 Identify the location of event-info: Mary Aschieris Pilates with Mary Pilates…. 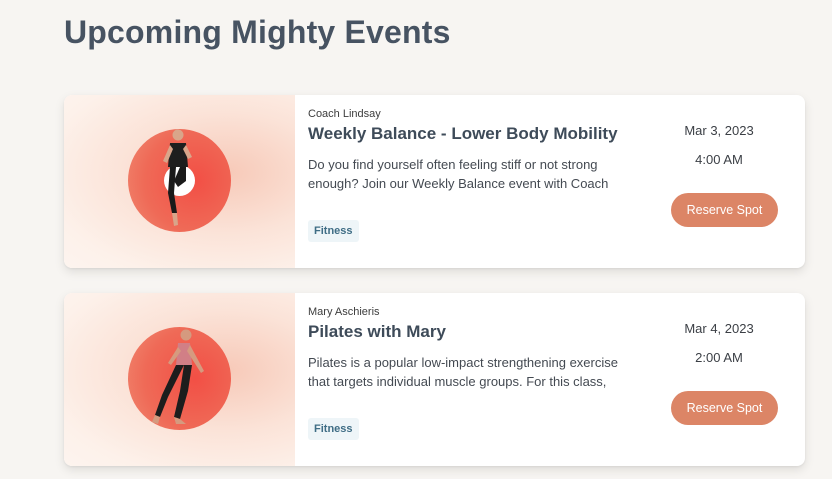
(476, 379).